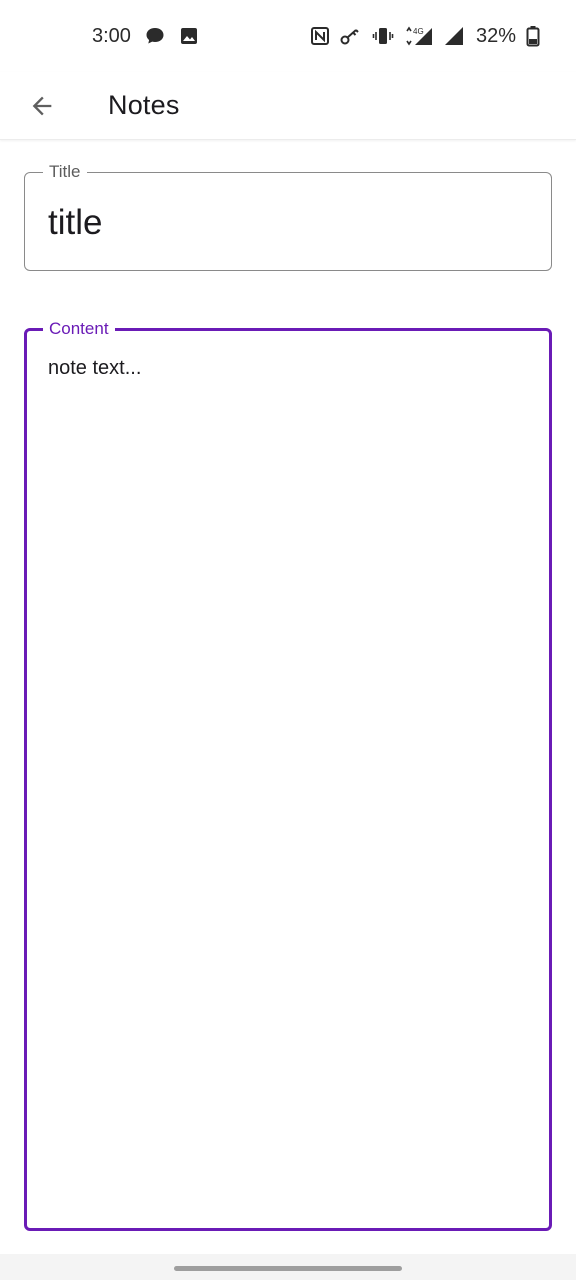 The width and height of the screenshot is (576, 1280). I want to click on app-bar: Notes, so click(288, 106).